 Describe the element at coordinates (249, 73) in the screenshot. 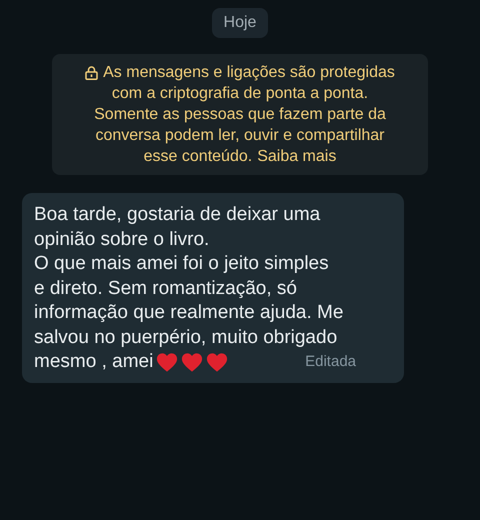

I see `notice-text: As mensagens e ligações são protegidas` at that location.